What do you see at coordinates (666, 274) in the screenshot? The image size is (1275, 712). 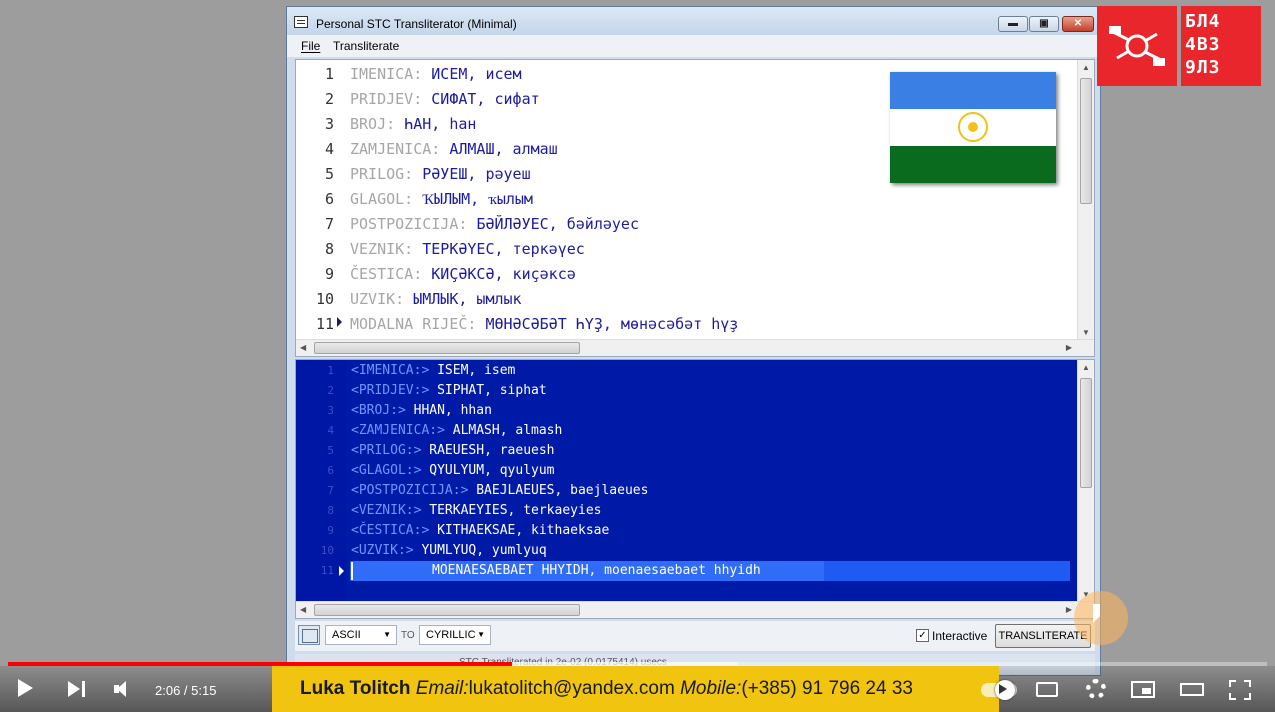 I see `code-line: 9 ČESTICA: КИҪӘКСӘ, киҫәксә` at bounding box center [666, 274].